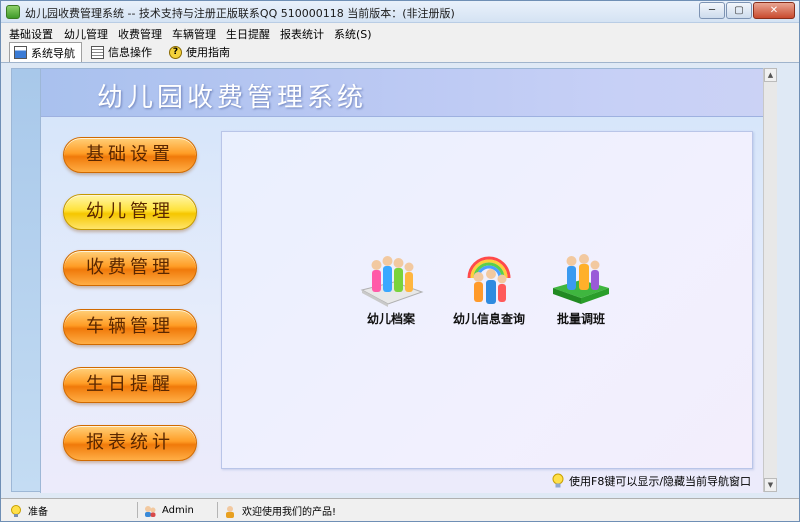 The image size is (800, 522). What do you see at coordinates (739, 10) in the screenshot?
I see `maximize-button: ▢` at bounding box center [739, 10].